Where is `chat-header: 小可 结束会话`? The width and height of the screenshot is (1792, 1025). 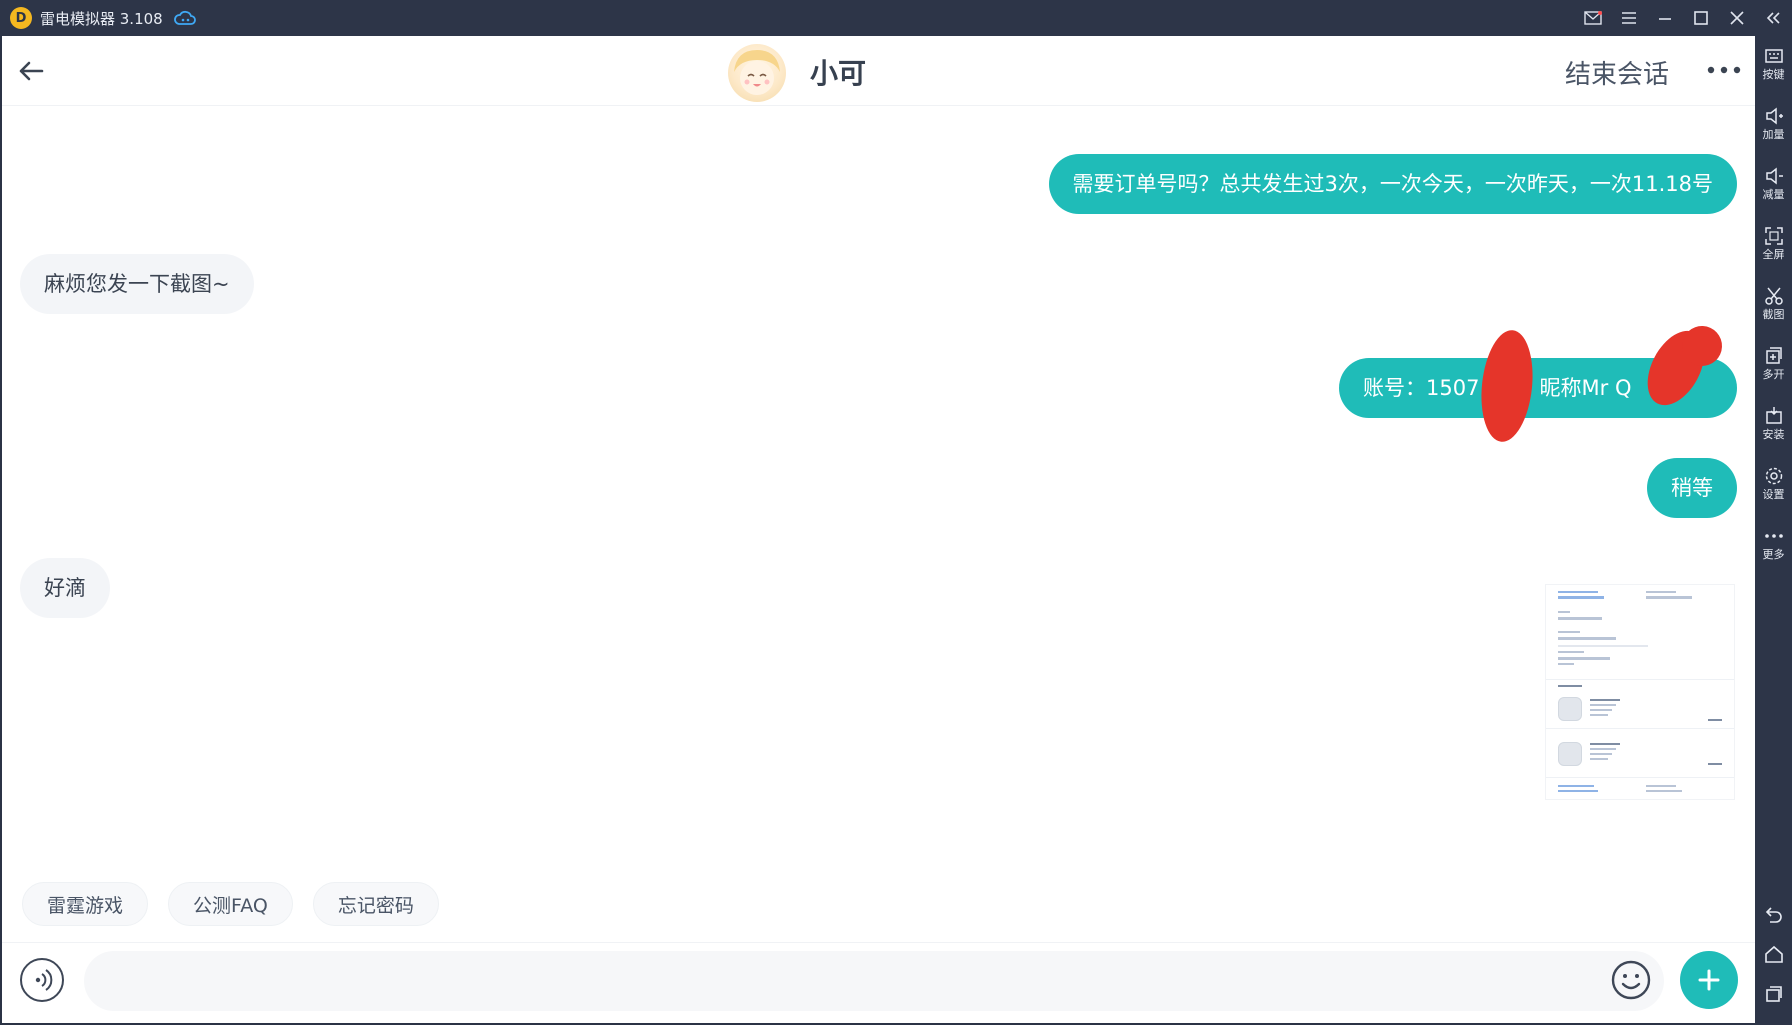 chat-header: 小可 结束会话 is located at coordinates (878, 71).